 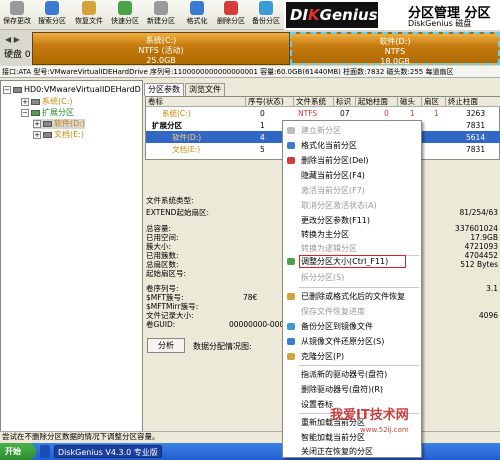 I want to click on menu-item-format: 格式化当前分区, so click(x=353, y=145).